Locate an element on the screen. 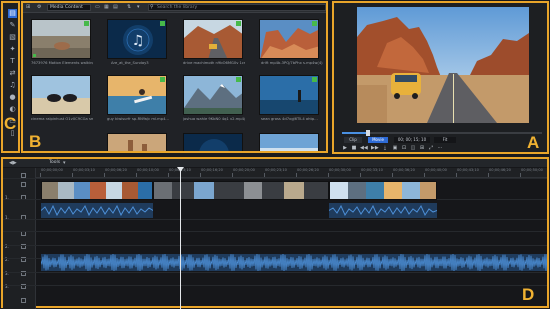  ruler-timecode: 00;00;33;10 is located at coordinates (372, 170).